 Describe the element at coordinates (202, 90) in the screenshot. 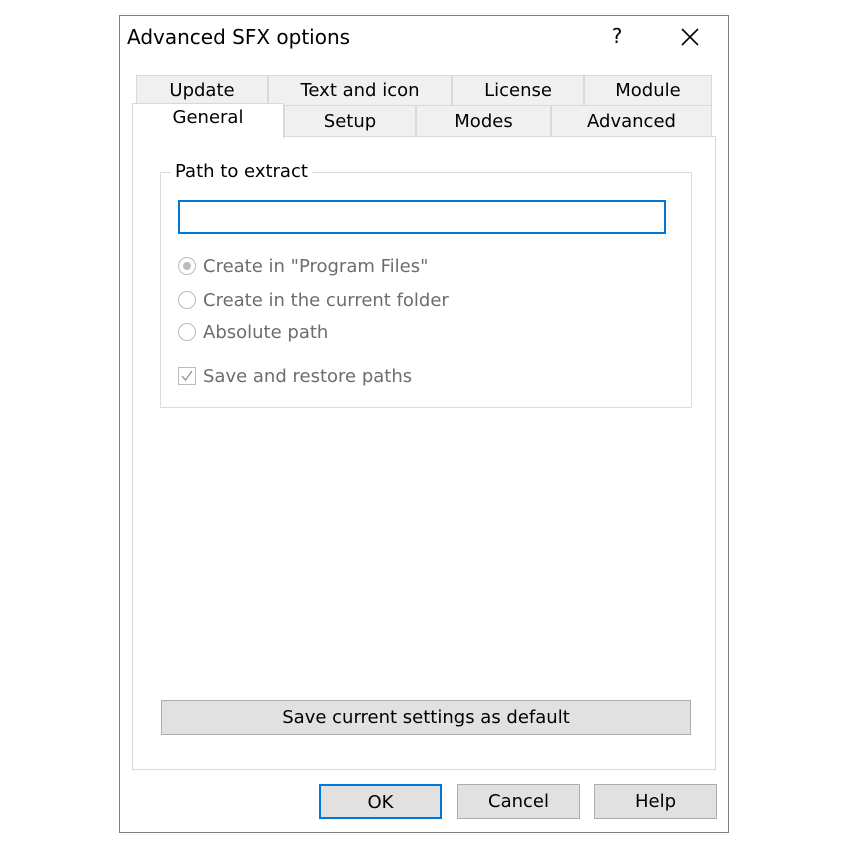

I see `tab-update: Update` at that location.